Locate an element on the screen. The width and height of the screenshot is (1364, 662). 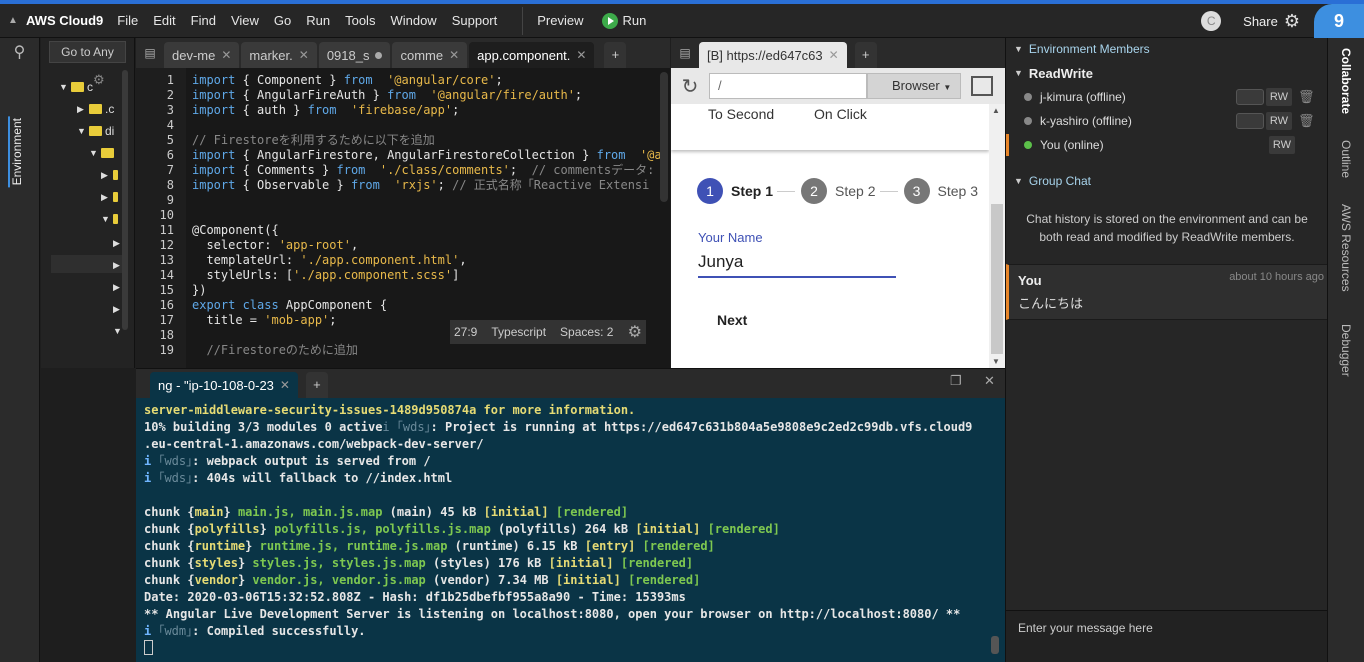
tree-item: ▼ c is located at coordinates (76, 87).